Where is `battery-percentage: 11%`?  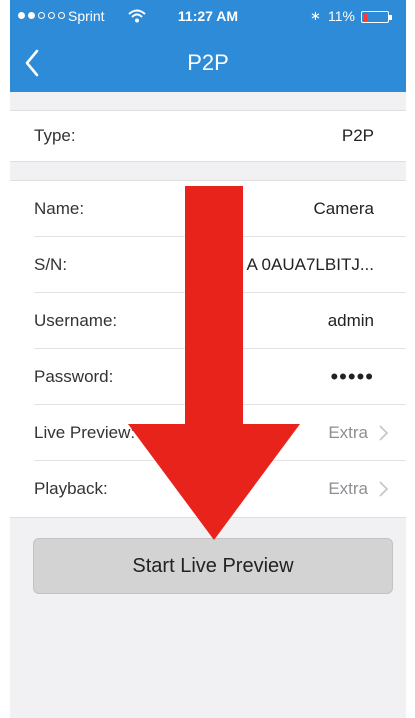
battery-percentage: 11% is located at coordinates (341, 16).